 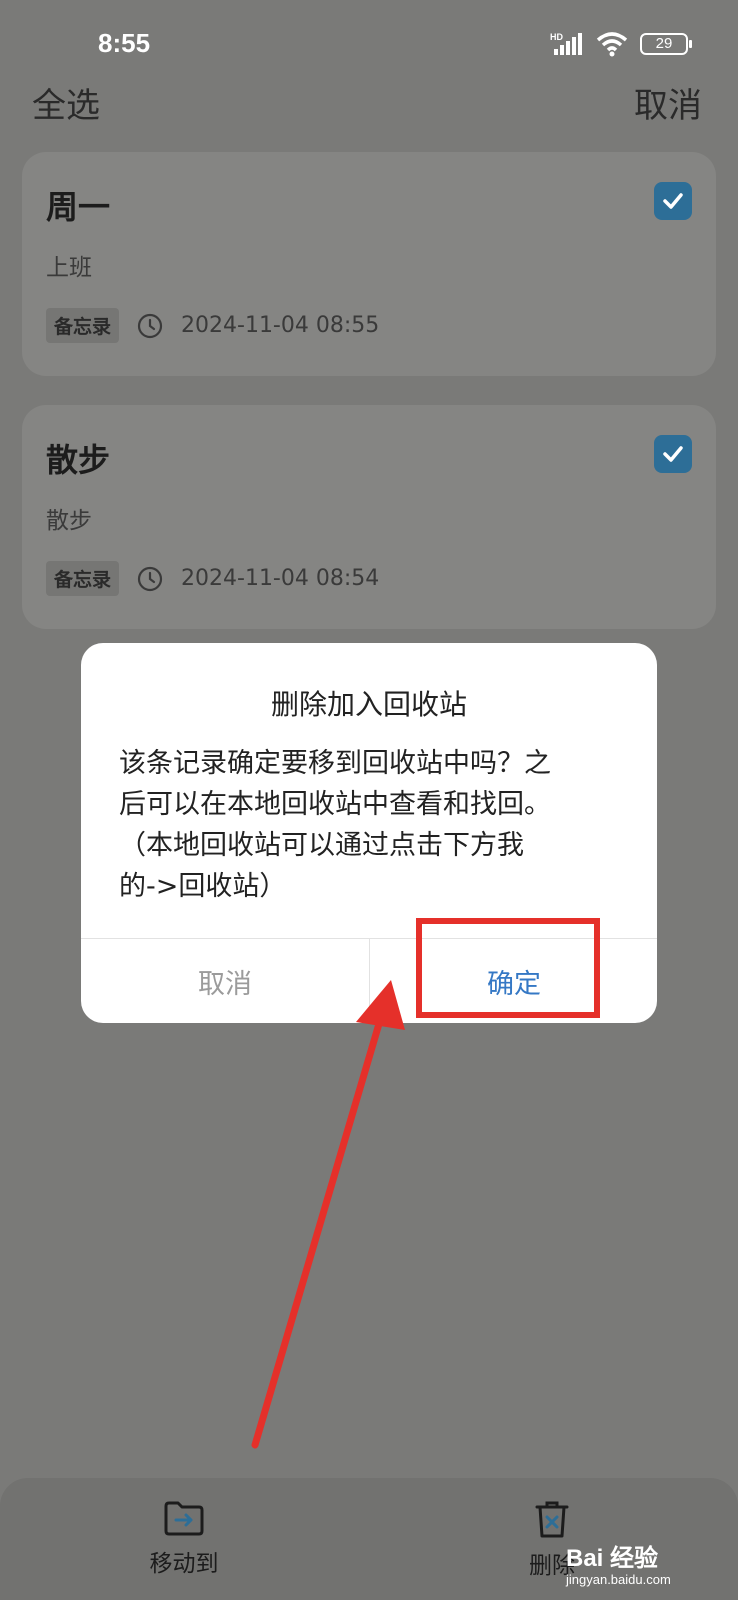 What do you see at coordinates (618, 1579) in the screenshot?
I see `watermark-url: jingyan.baidu.com` at bounding box center [618, 1579].